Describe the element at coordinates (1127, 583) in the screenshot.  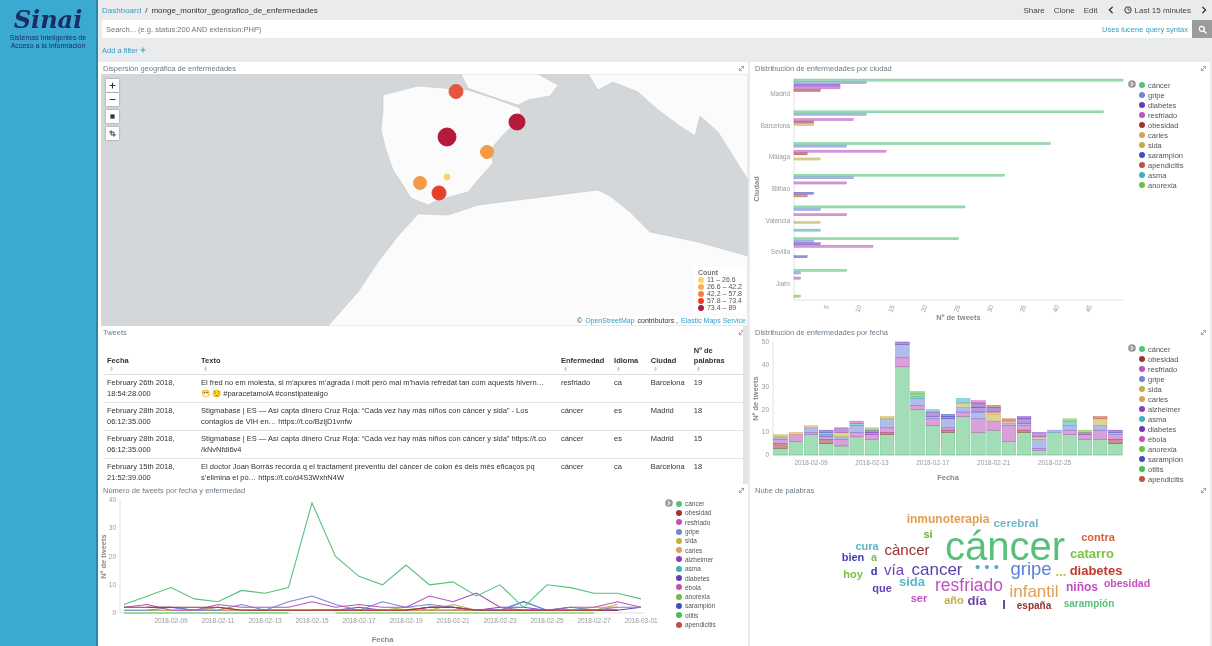
I see `cloud-word: obesidad` at that location.